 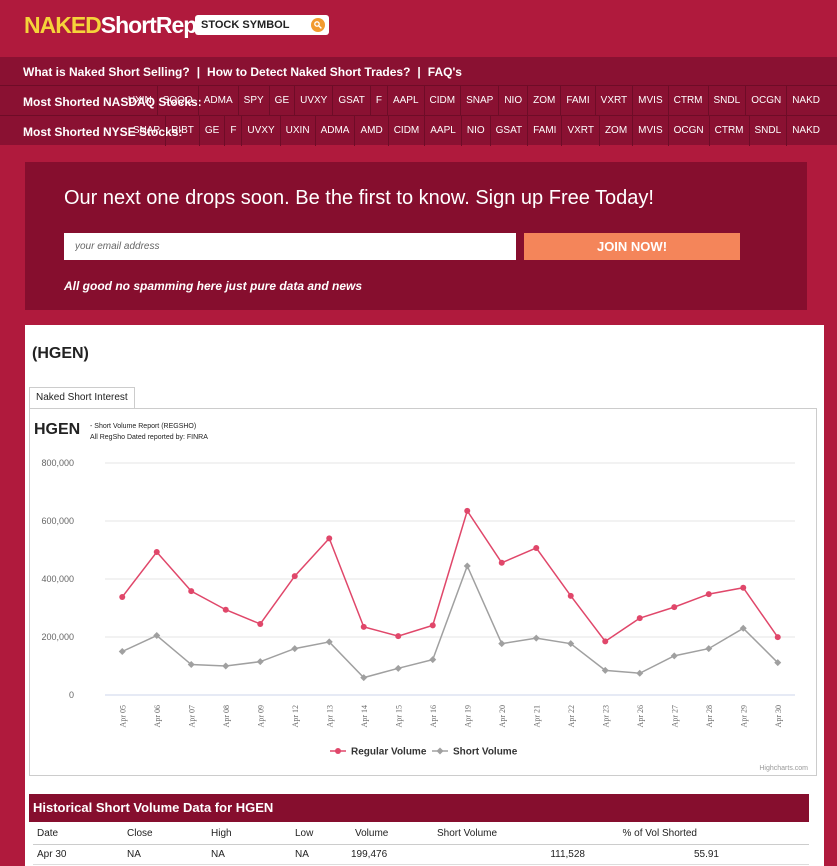 I want to click on nasdaq-ticker-ctrm: CTRM, so click(x=687, y=101).